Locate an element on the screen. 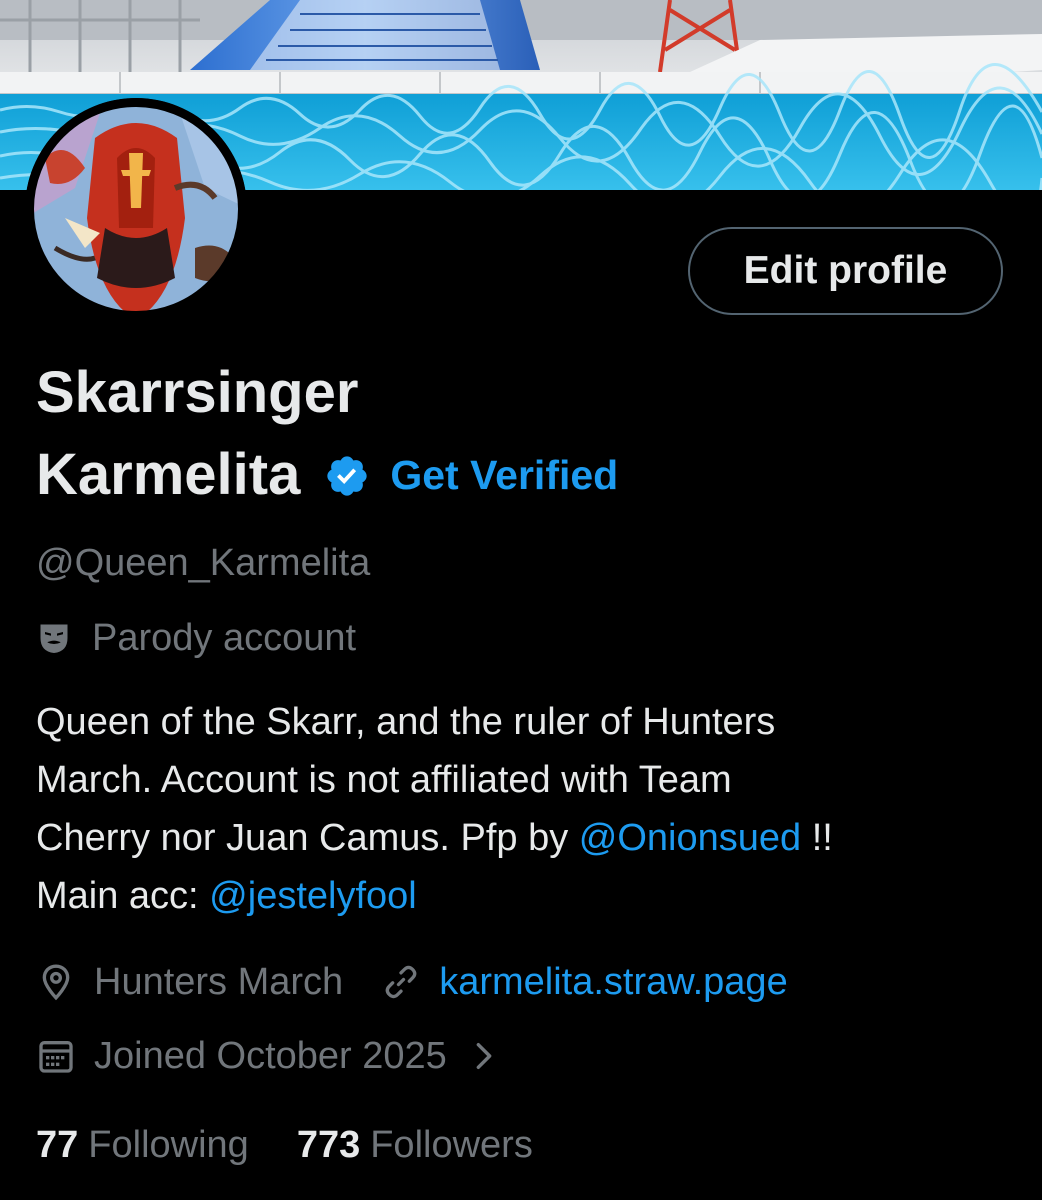 The width and height of the screenshot is (1042, 1200). avatar-image is located at coordinates (136, 209).